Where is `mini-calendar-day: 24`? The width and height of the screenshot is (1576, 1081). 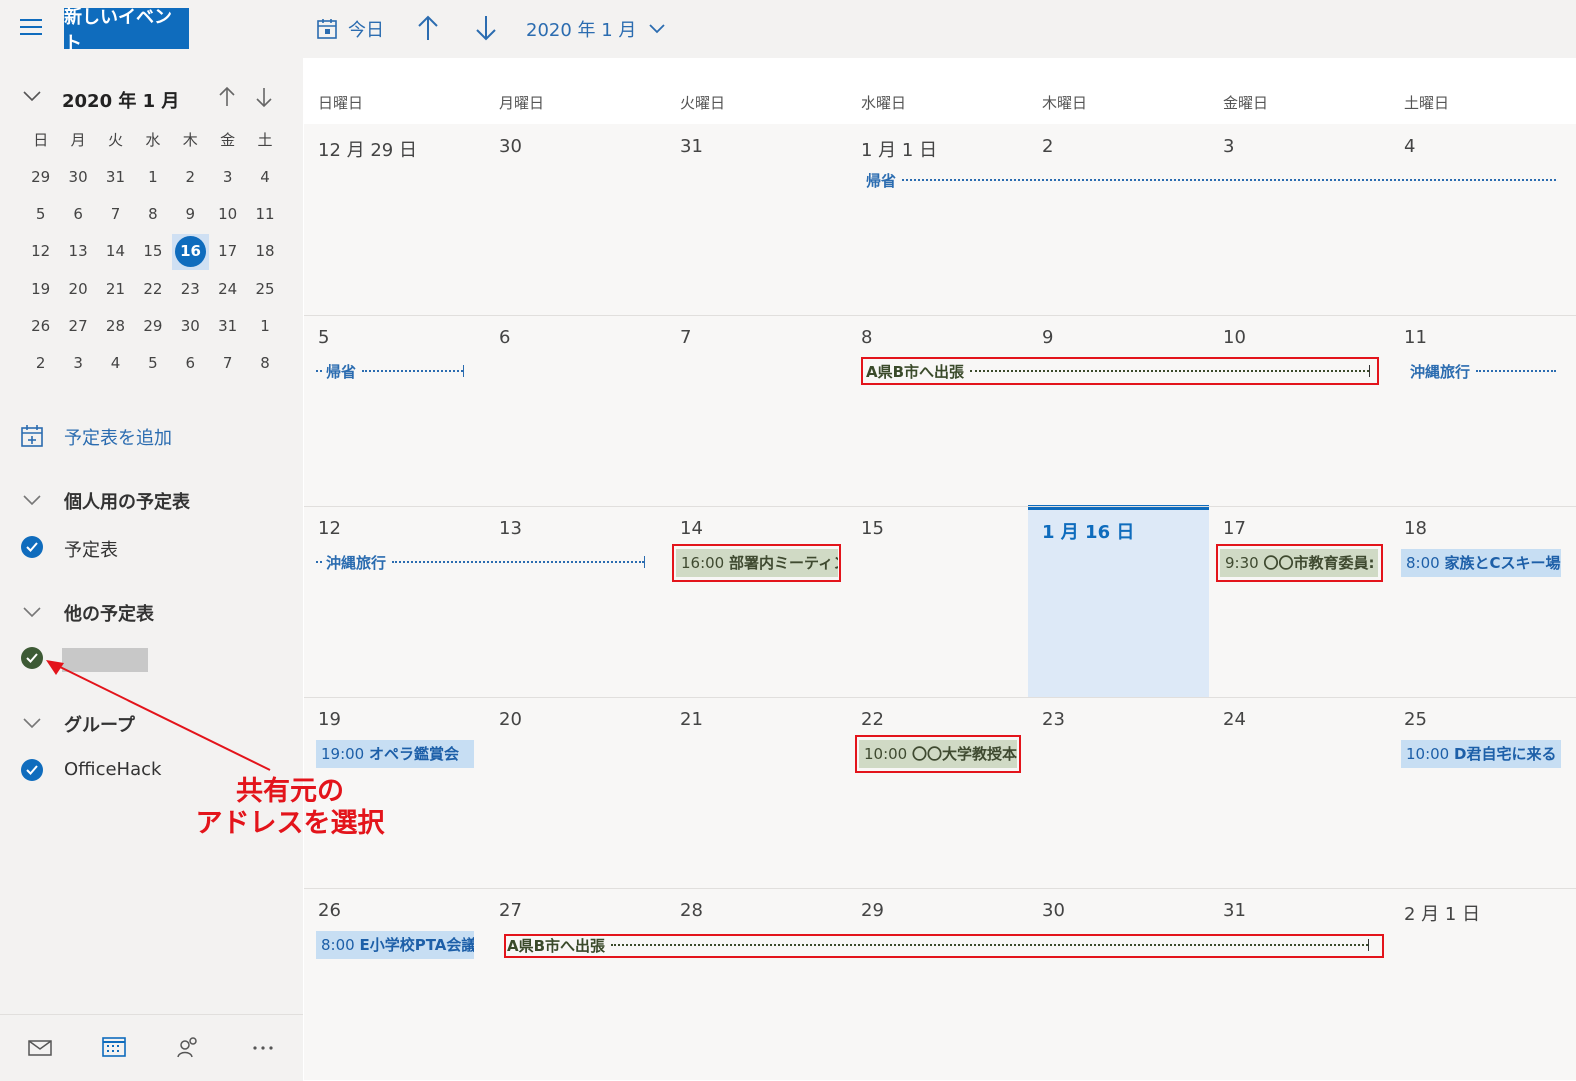 mini-calendar-day: 24 is located at coordinates (227, 289).